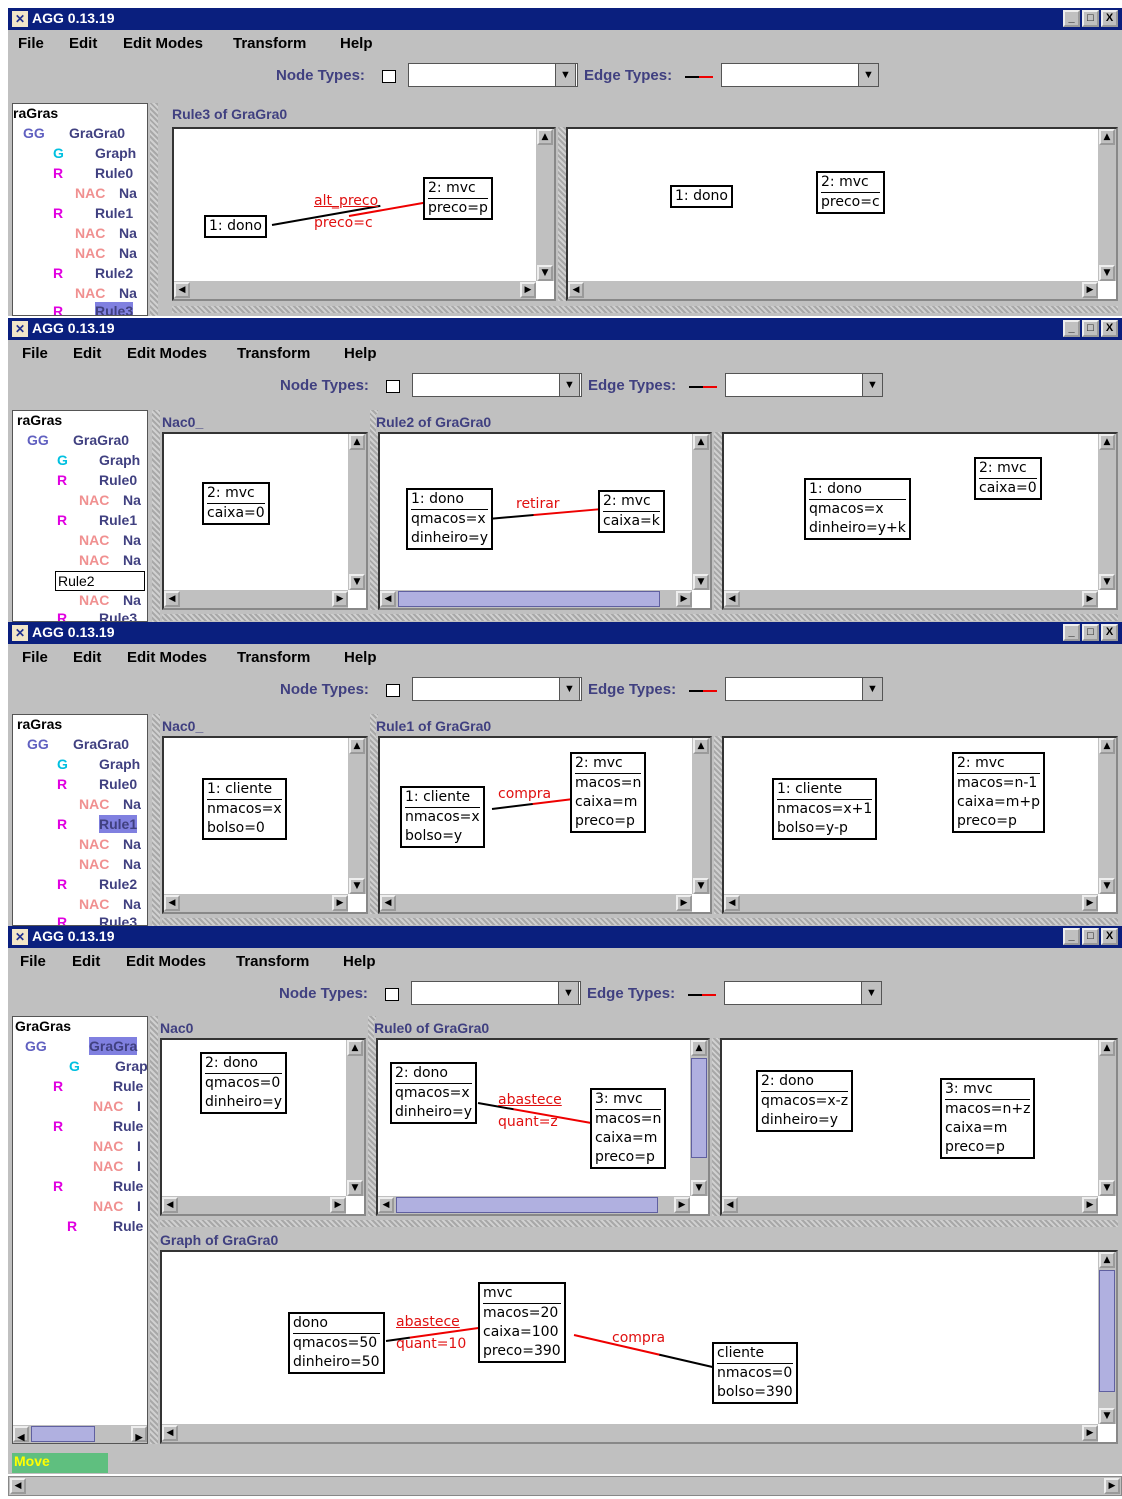 This screenshot has height=1499, width=1122. Describe the element at coordinates (857, 509) in the screenshot. I see `node-dono: 1: dono qmacos=x dinheiro=y+k` at that location.